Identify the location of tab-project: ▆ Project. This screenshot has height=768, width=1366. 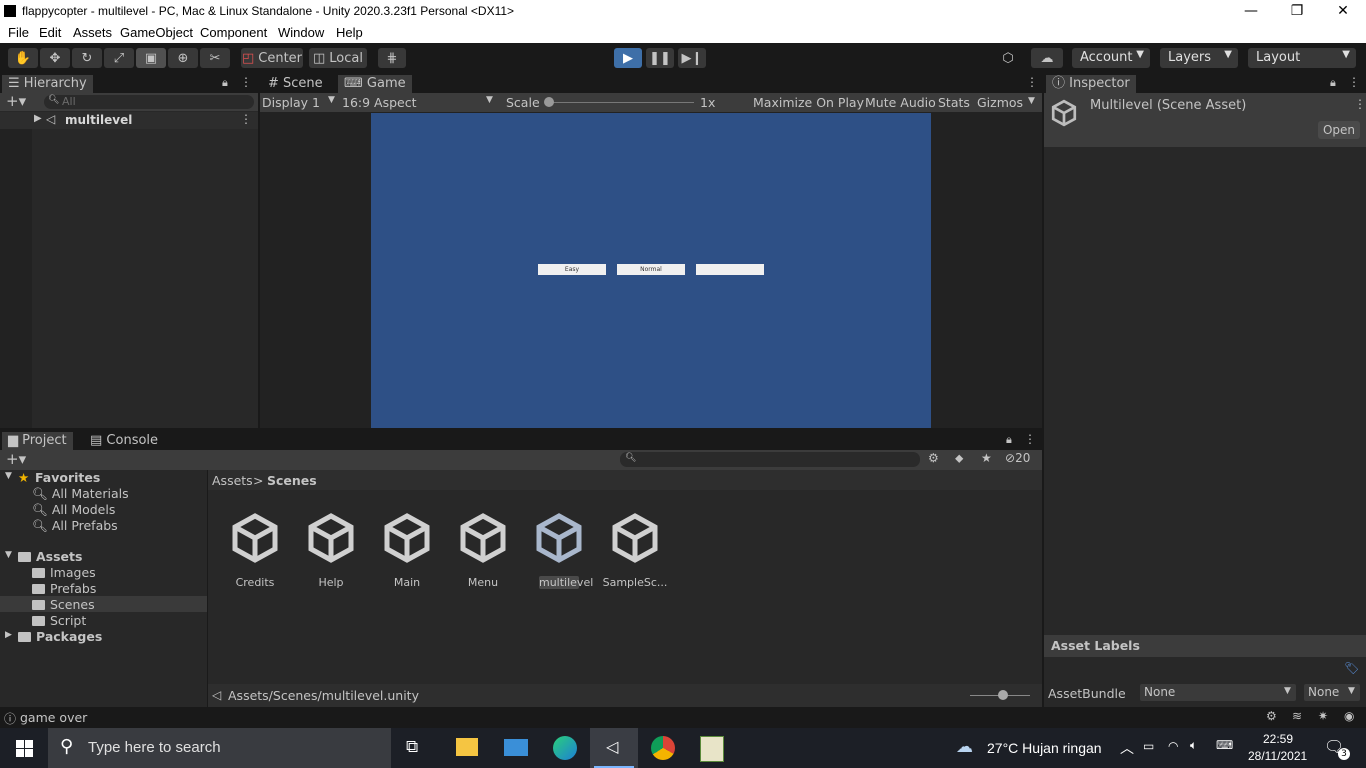
(37, 441).